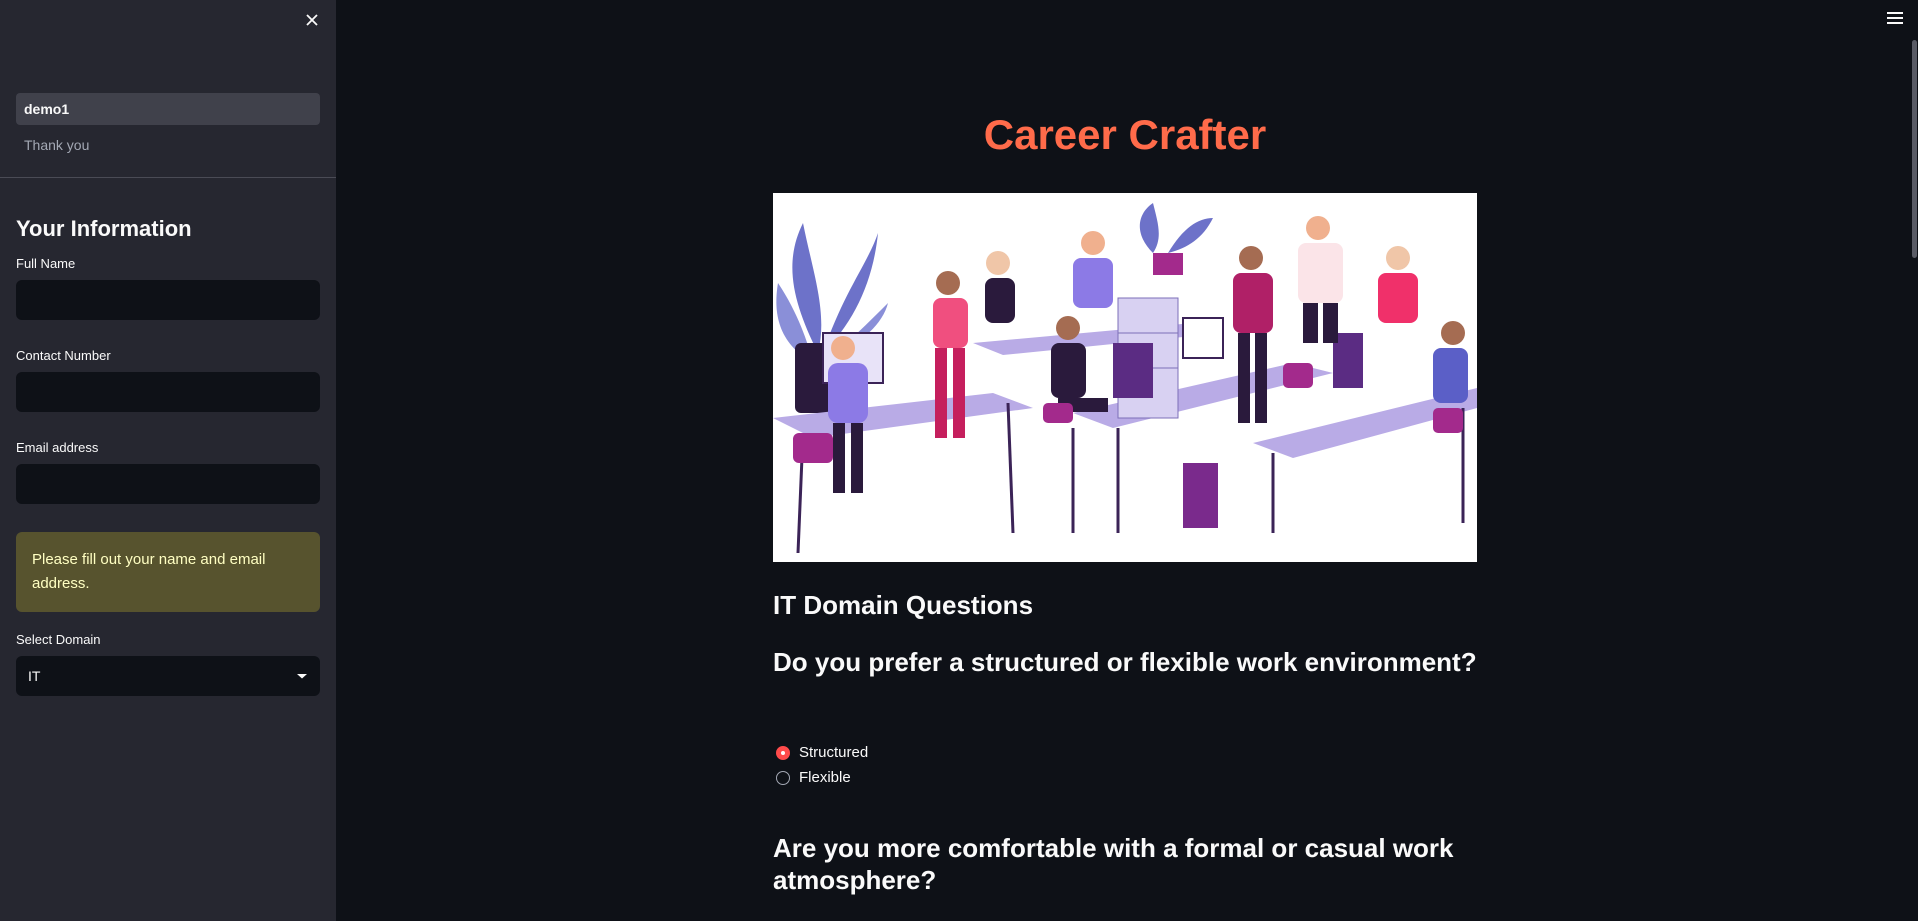  What do you see at coordinates (1125, 752) in the screenshot?
I see `radio-option-structured: Structured` at bounding box center [1125, 752].